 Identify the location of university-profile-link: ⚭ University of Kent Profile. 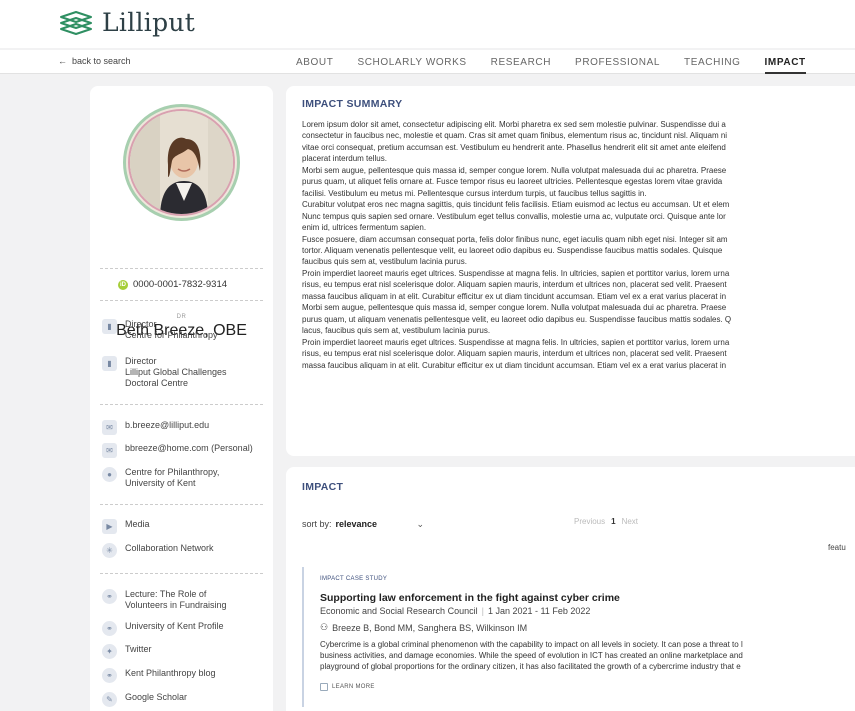
(186, 628).